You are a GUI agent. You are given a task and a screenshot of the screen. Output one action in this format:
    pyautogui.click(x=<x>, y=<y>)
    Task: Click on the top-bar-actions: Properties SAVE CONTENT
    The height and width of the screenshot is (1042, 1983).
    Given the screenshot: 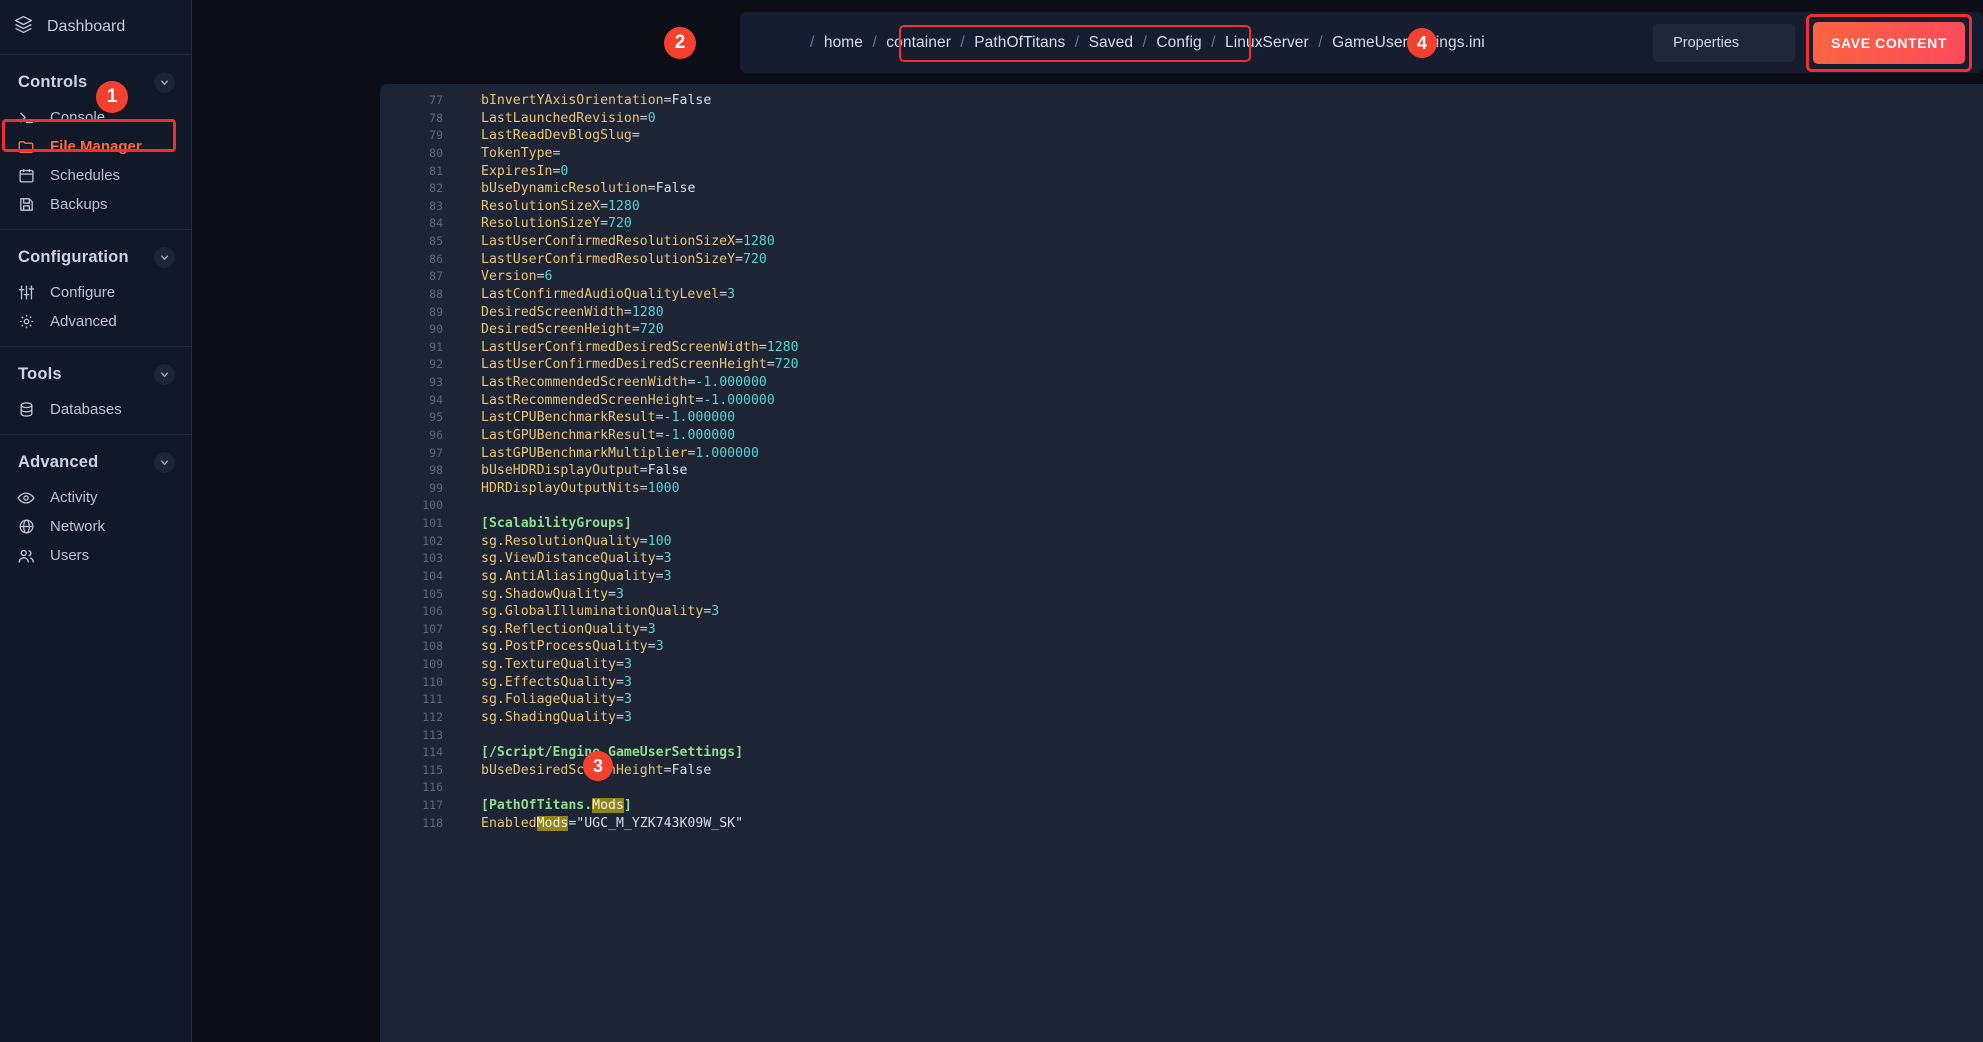 What is the action you would take?
    pyautogui.click(x=1818, y=42)
    